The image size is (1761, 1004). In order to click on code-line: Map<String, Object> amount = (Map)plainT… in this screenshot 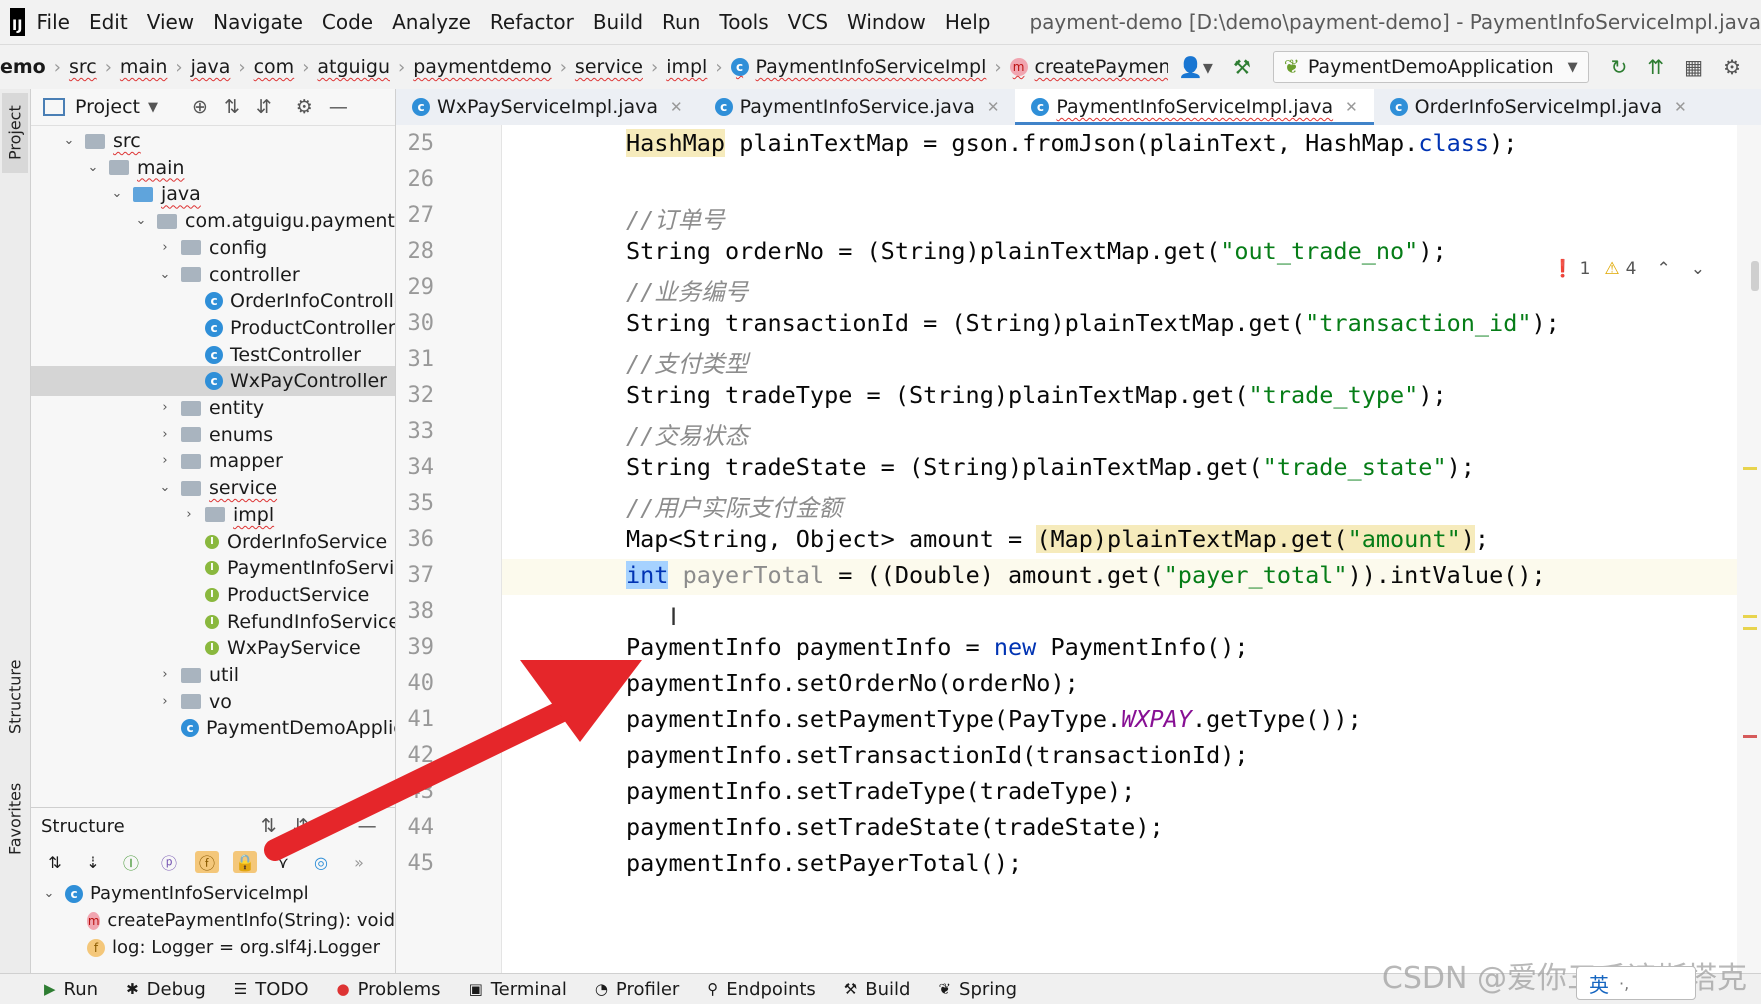, I will do `click(1057, 539)`.